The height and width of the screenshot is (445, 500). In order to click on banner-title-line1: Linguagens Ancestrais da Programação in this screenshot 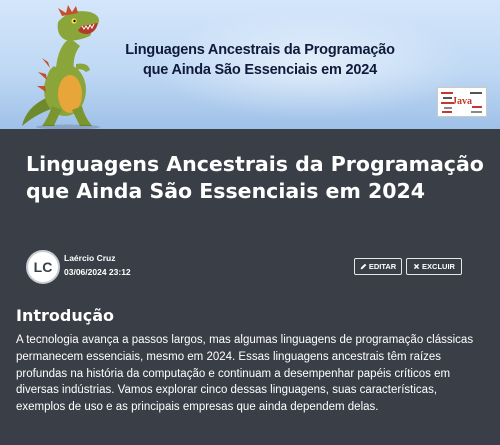, I will do `click(260, 50)`.